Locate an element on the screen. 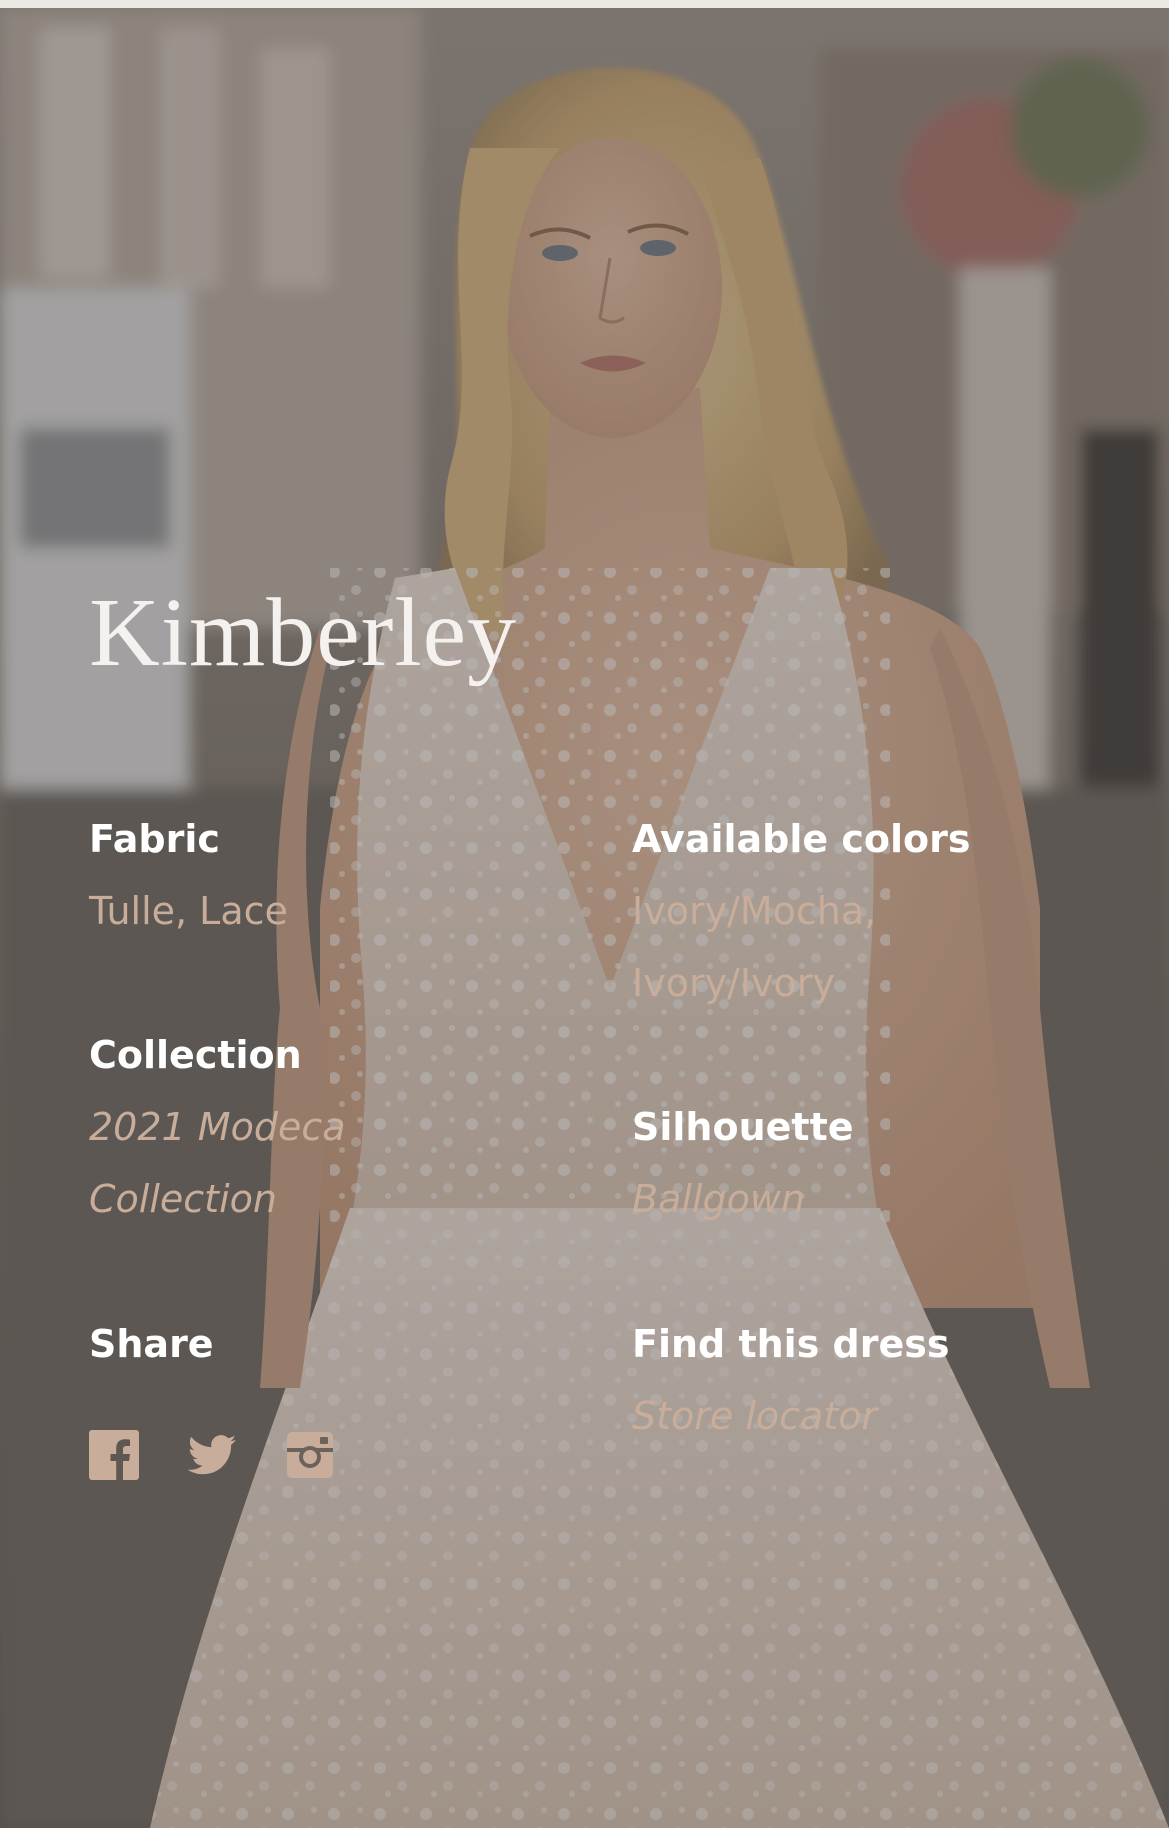  fabric-label: Fabric is located at coordinates (154, 839).